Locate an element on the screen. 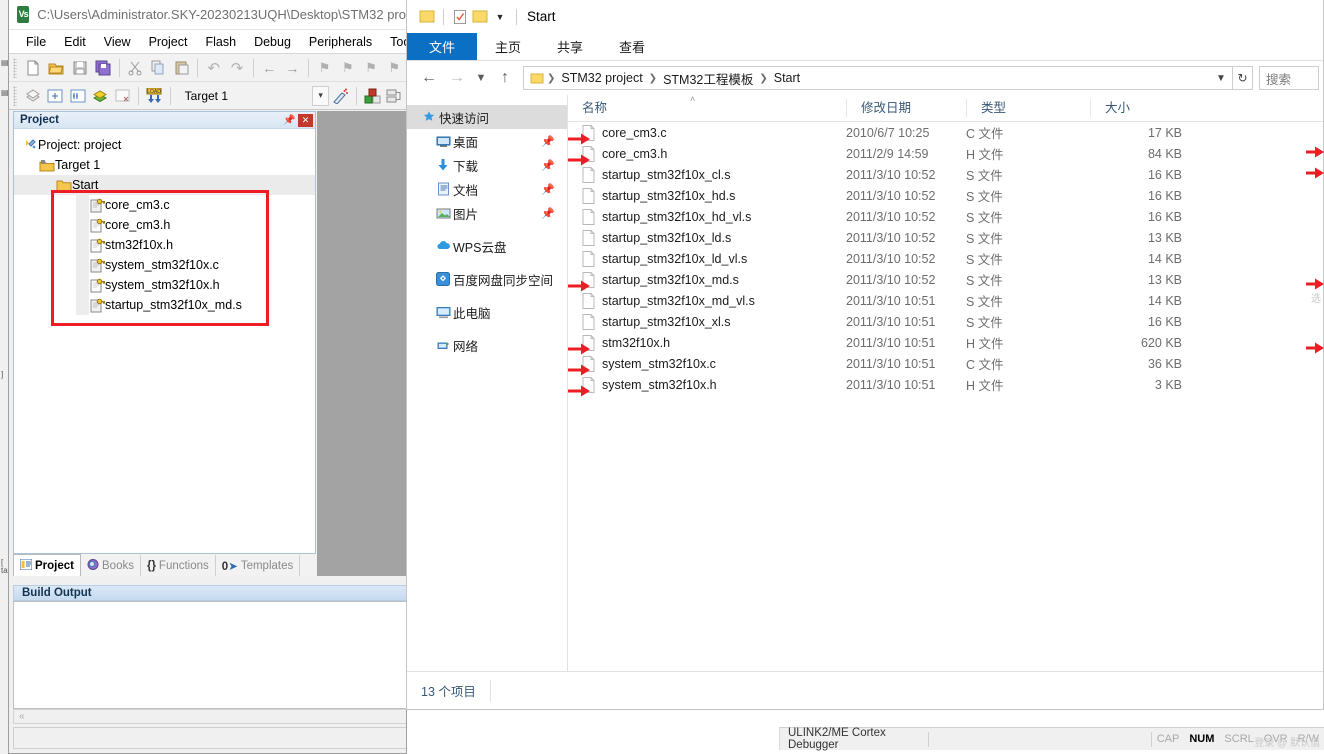 The width and height of the screenshot is (1324, 754). file-name-cell: system_stm32f10x.h is located at coordinates (707, 384).